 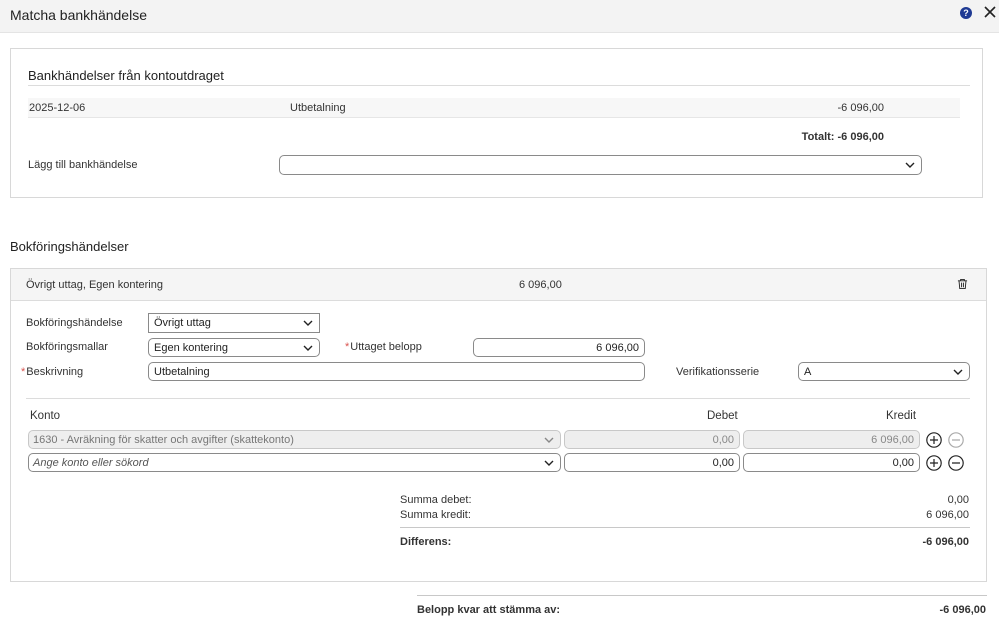 What do you see at coordinates (892, 439) in the screenshot?
I see `credit-value: 6 096,00` at bounding box center [892, 439].